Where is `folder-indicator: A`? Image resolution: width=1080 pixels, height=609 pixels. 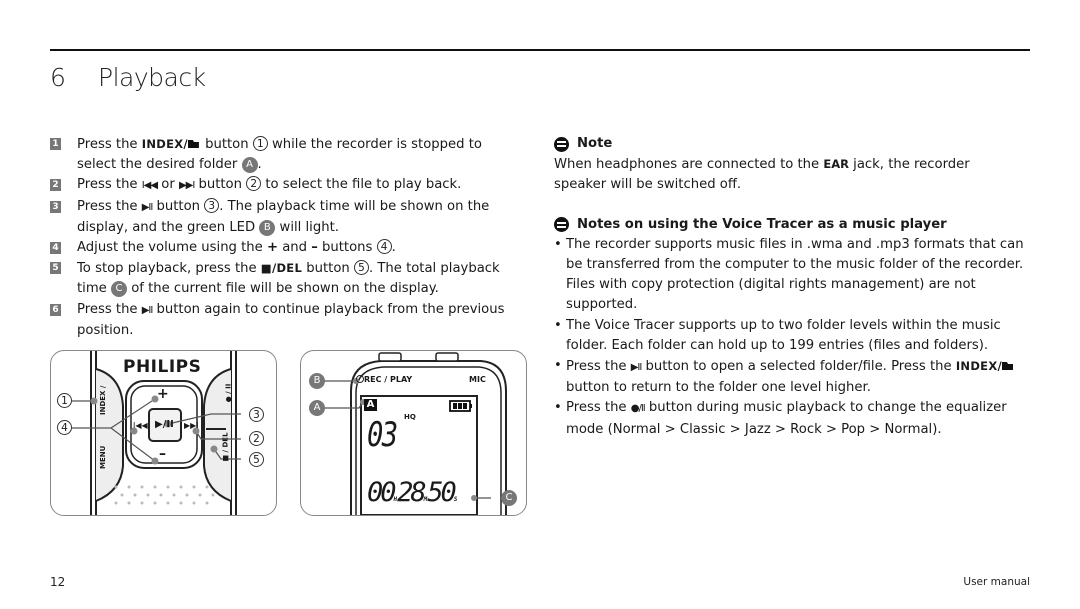 folder-indicator: A is located at coordinates (370, 405).